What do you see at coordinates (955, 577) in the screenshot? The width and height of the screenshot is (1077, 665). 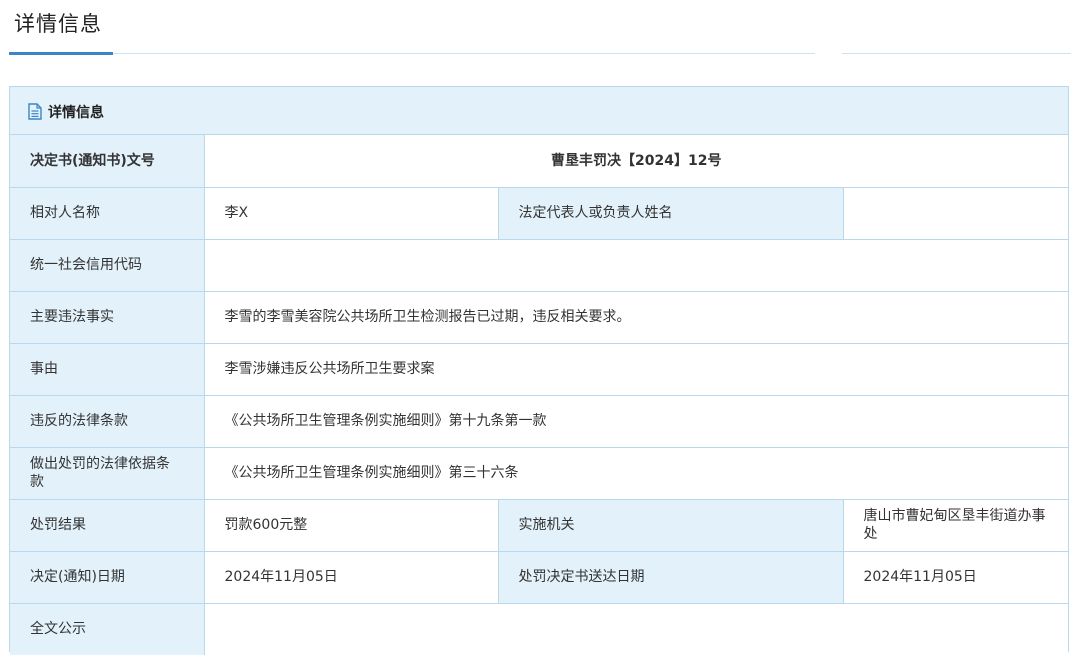 I see `delivery-date-value: 2024年11月05日` at bounding box center [955, 577].